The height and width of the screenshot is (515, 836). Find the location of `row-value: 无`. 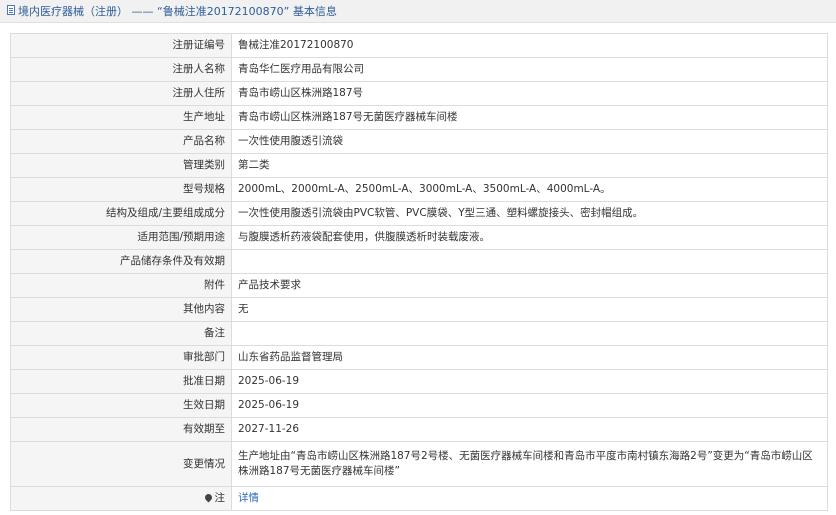

row-value: 无 is located at coordinates (529, 309).